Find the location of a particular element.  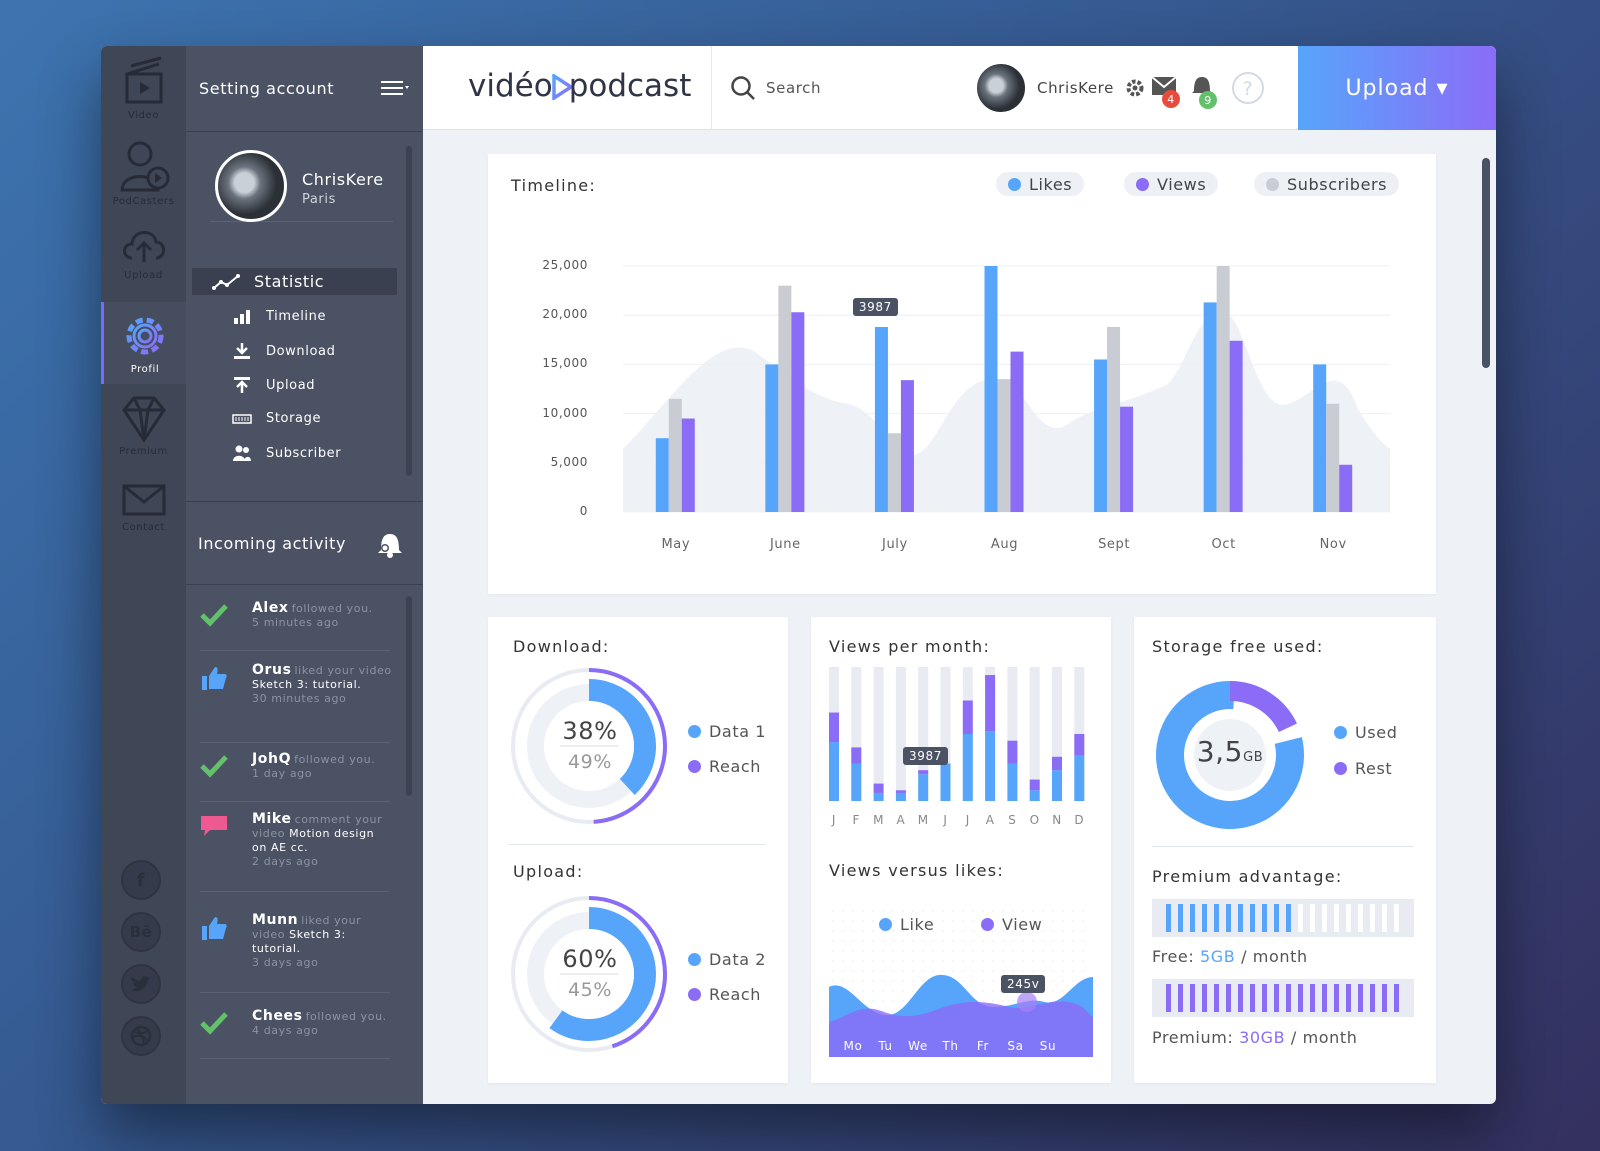

activity-user: JohQ is located at coordinates (272, 759).